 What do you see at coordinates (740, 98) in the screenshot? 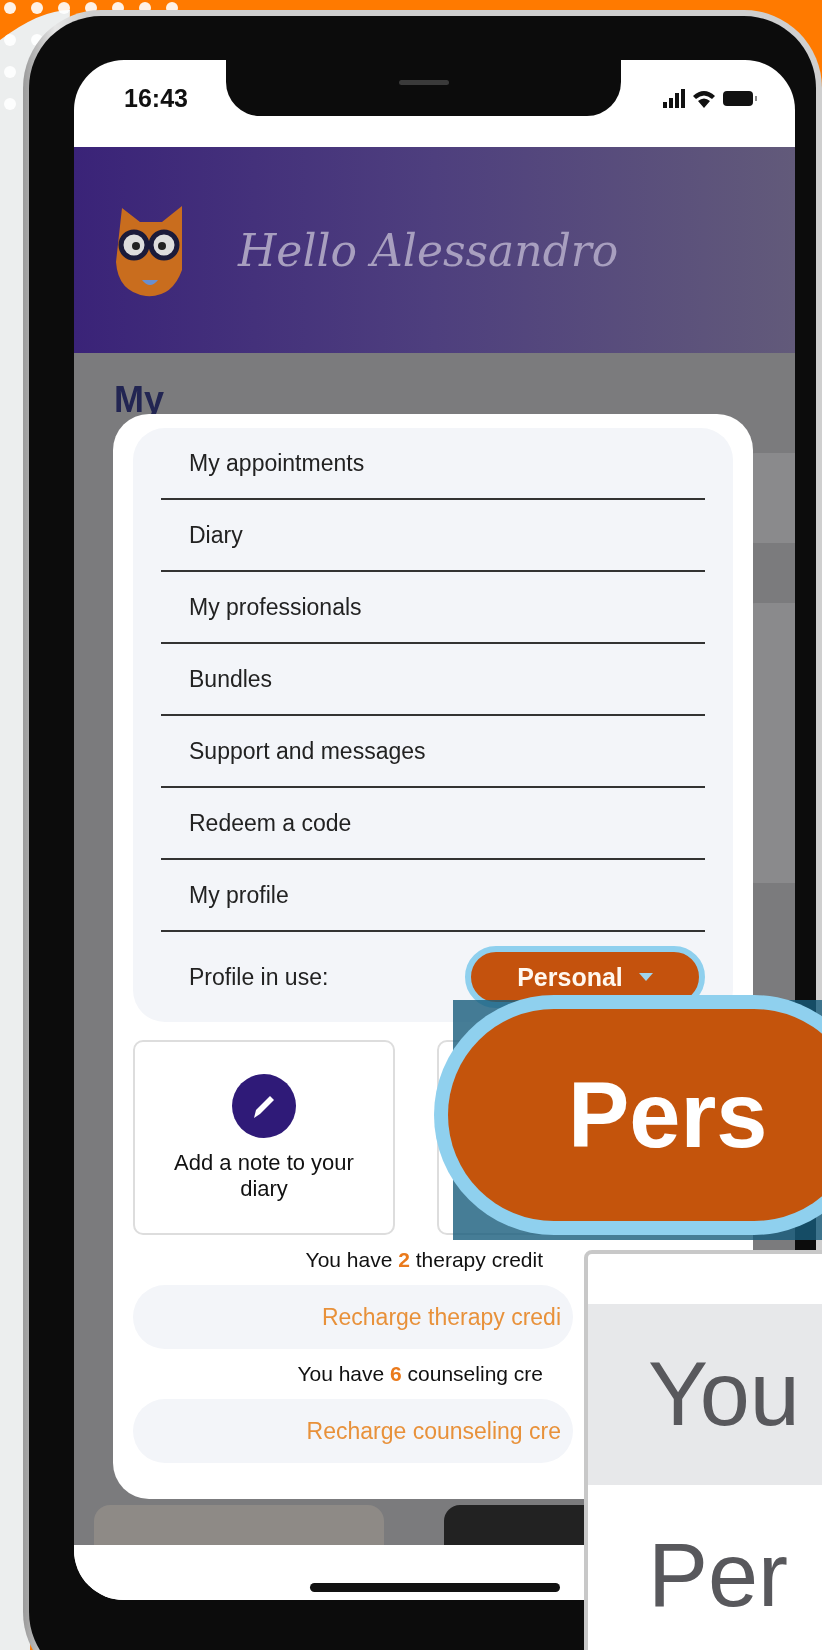
I see `battery-icon` at bounding box center [740, 98].